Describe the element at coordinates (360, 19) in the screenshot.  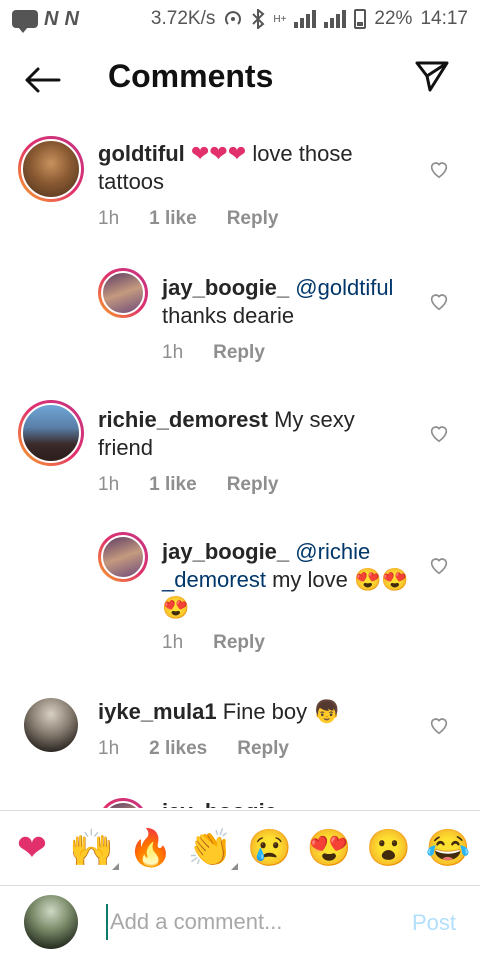
I see `battery-icon` at that location.